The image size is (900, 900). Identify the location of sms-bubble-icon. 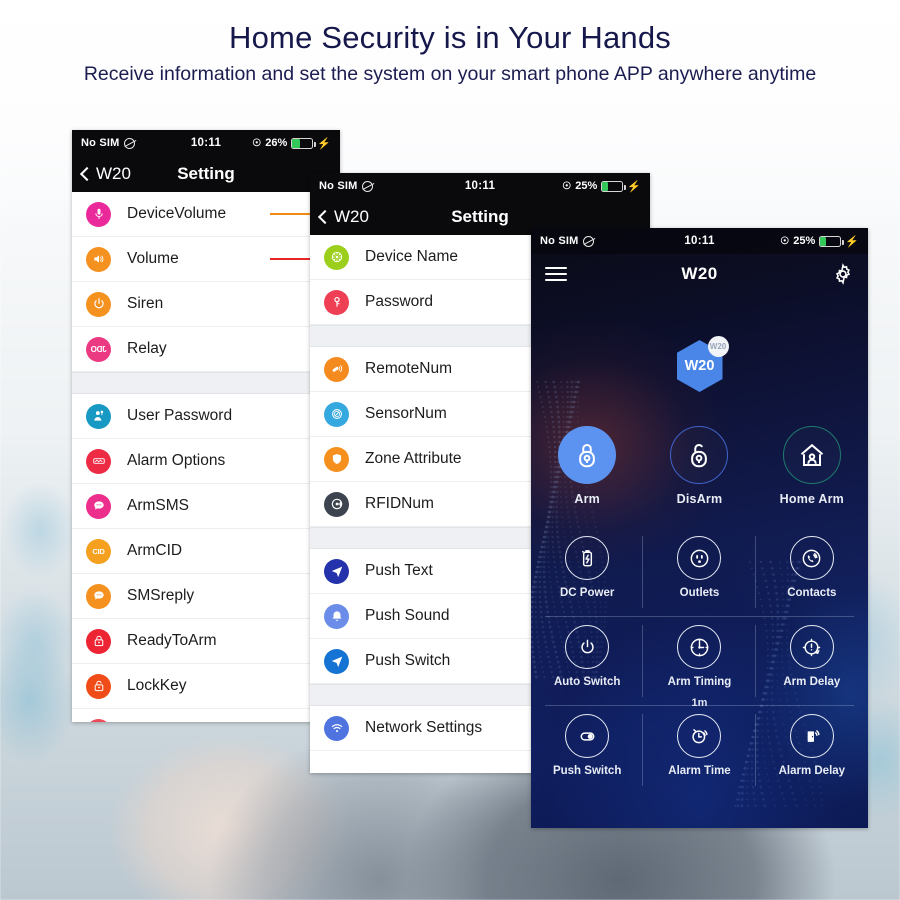
(98, 506).